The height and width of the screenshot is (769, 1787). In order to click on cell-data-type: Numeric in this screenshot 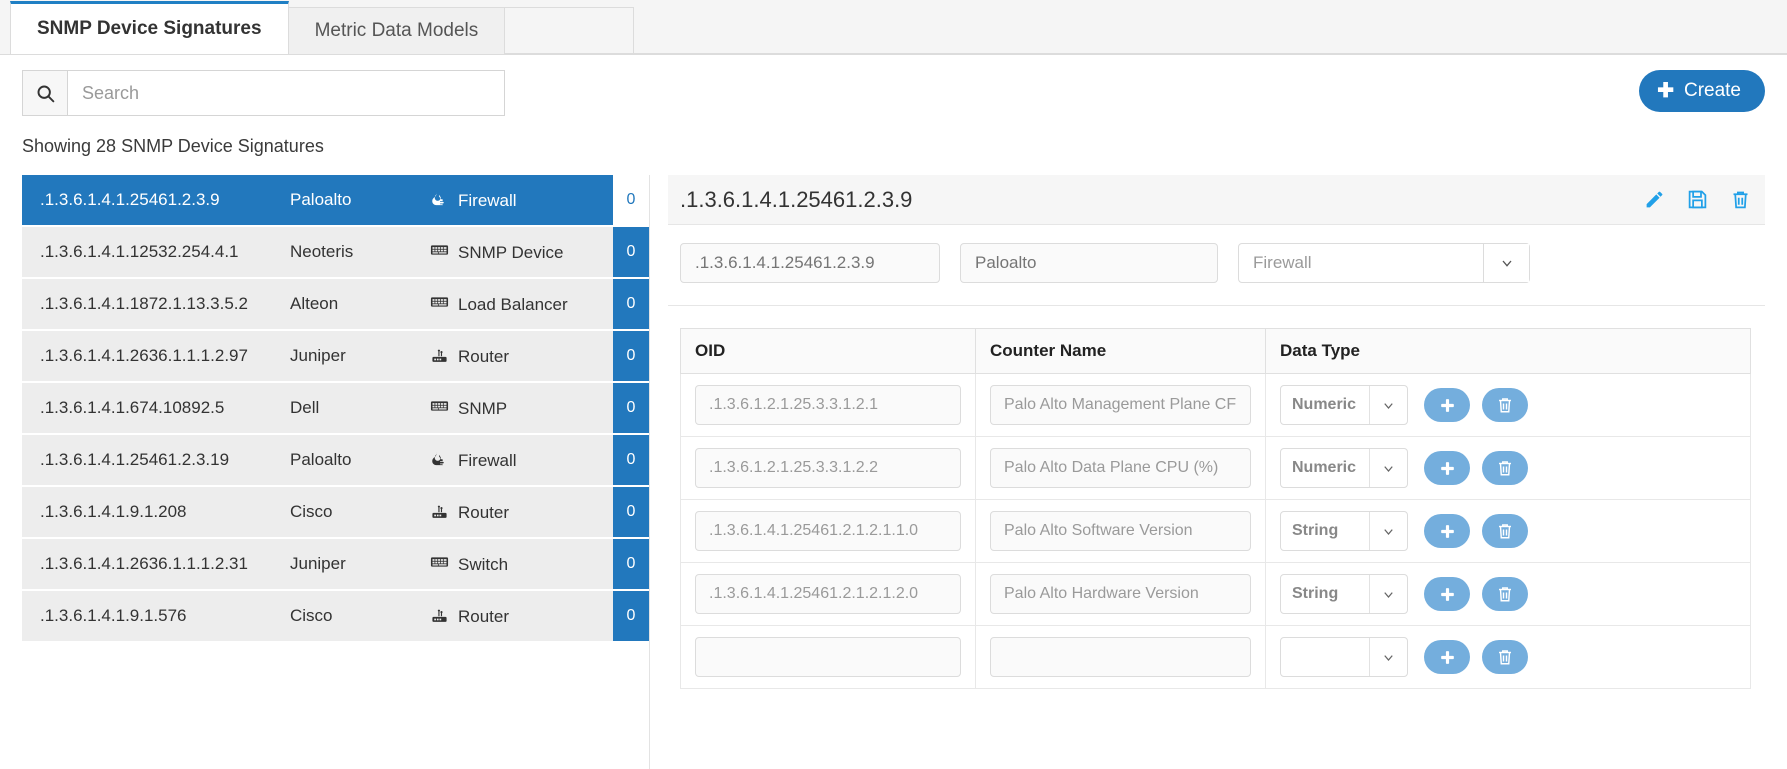, I will do `click(1508, 468)`.